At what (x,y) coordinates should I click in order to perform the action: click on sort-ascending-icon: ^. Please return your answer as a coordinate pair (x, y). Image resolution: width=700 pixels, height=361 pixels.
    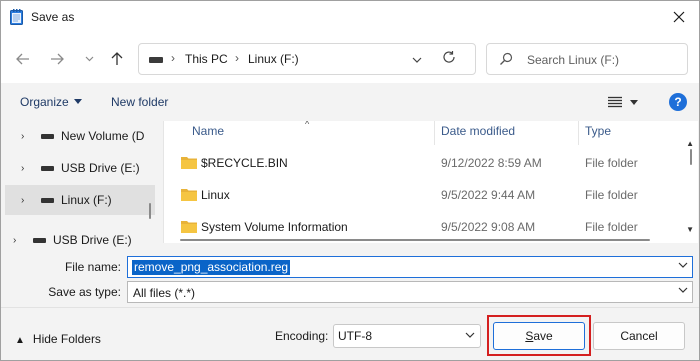
    Looking at the image, I should click on (307, 125).